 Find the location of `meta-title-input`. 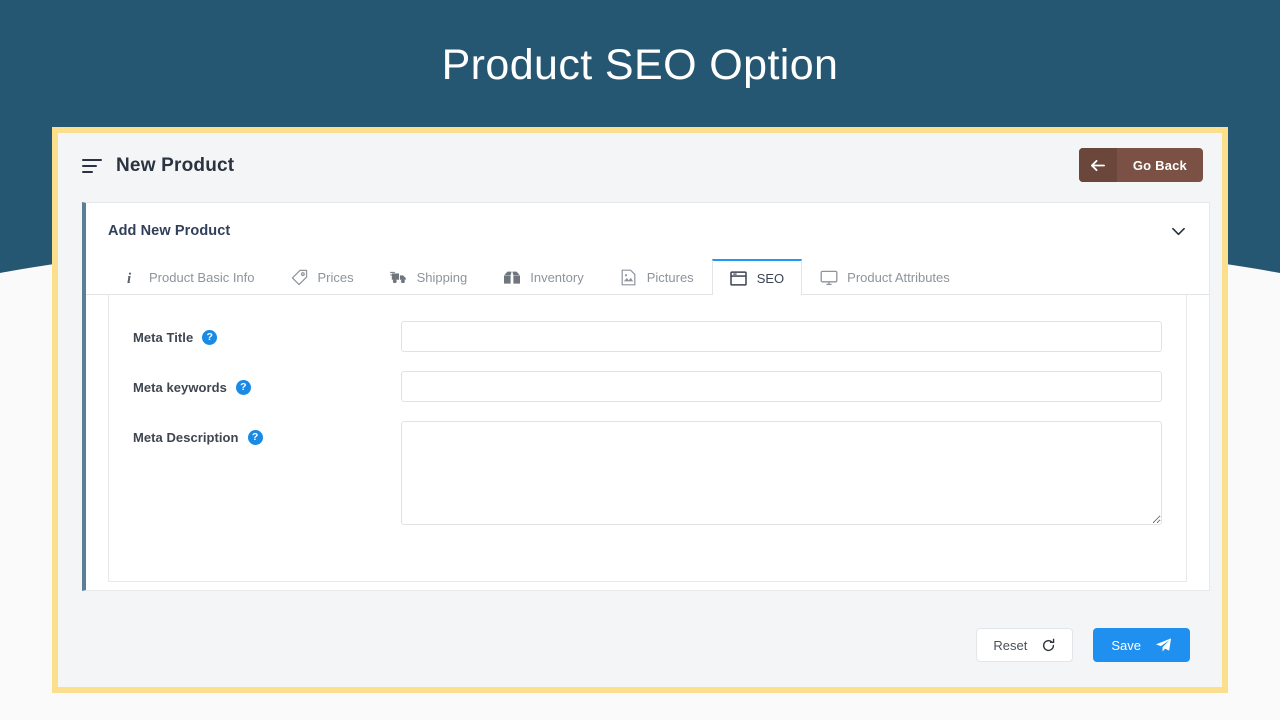

meta-title-input is located at coordinates (781, 336).